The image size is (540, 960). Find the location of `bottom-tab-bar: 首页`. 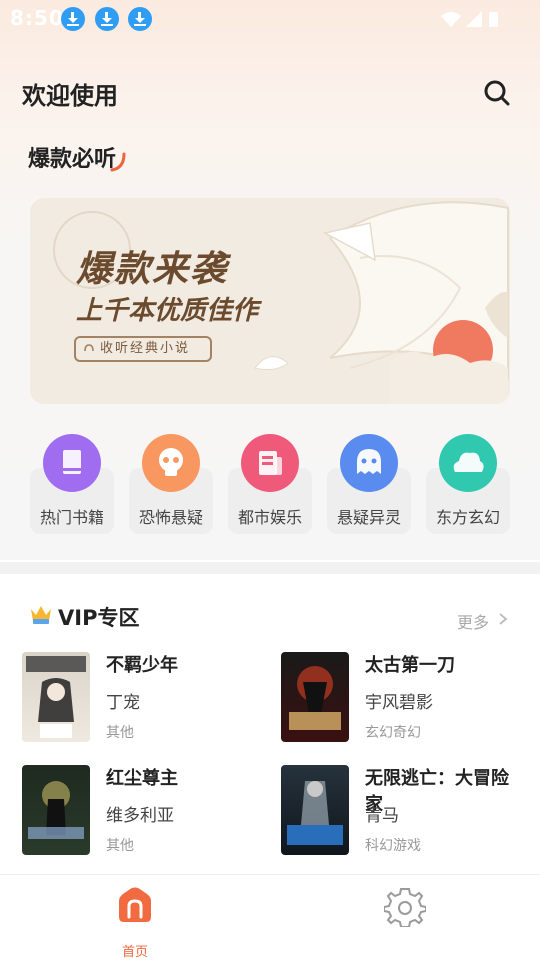

bottom-tab-bar: 首页 is located at coordinates (270, 917).